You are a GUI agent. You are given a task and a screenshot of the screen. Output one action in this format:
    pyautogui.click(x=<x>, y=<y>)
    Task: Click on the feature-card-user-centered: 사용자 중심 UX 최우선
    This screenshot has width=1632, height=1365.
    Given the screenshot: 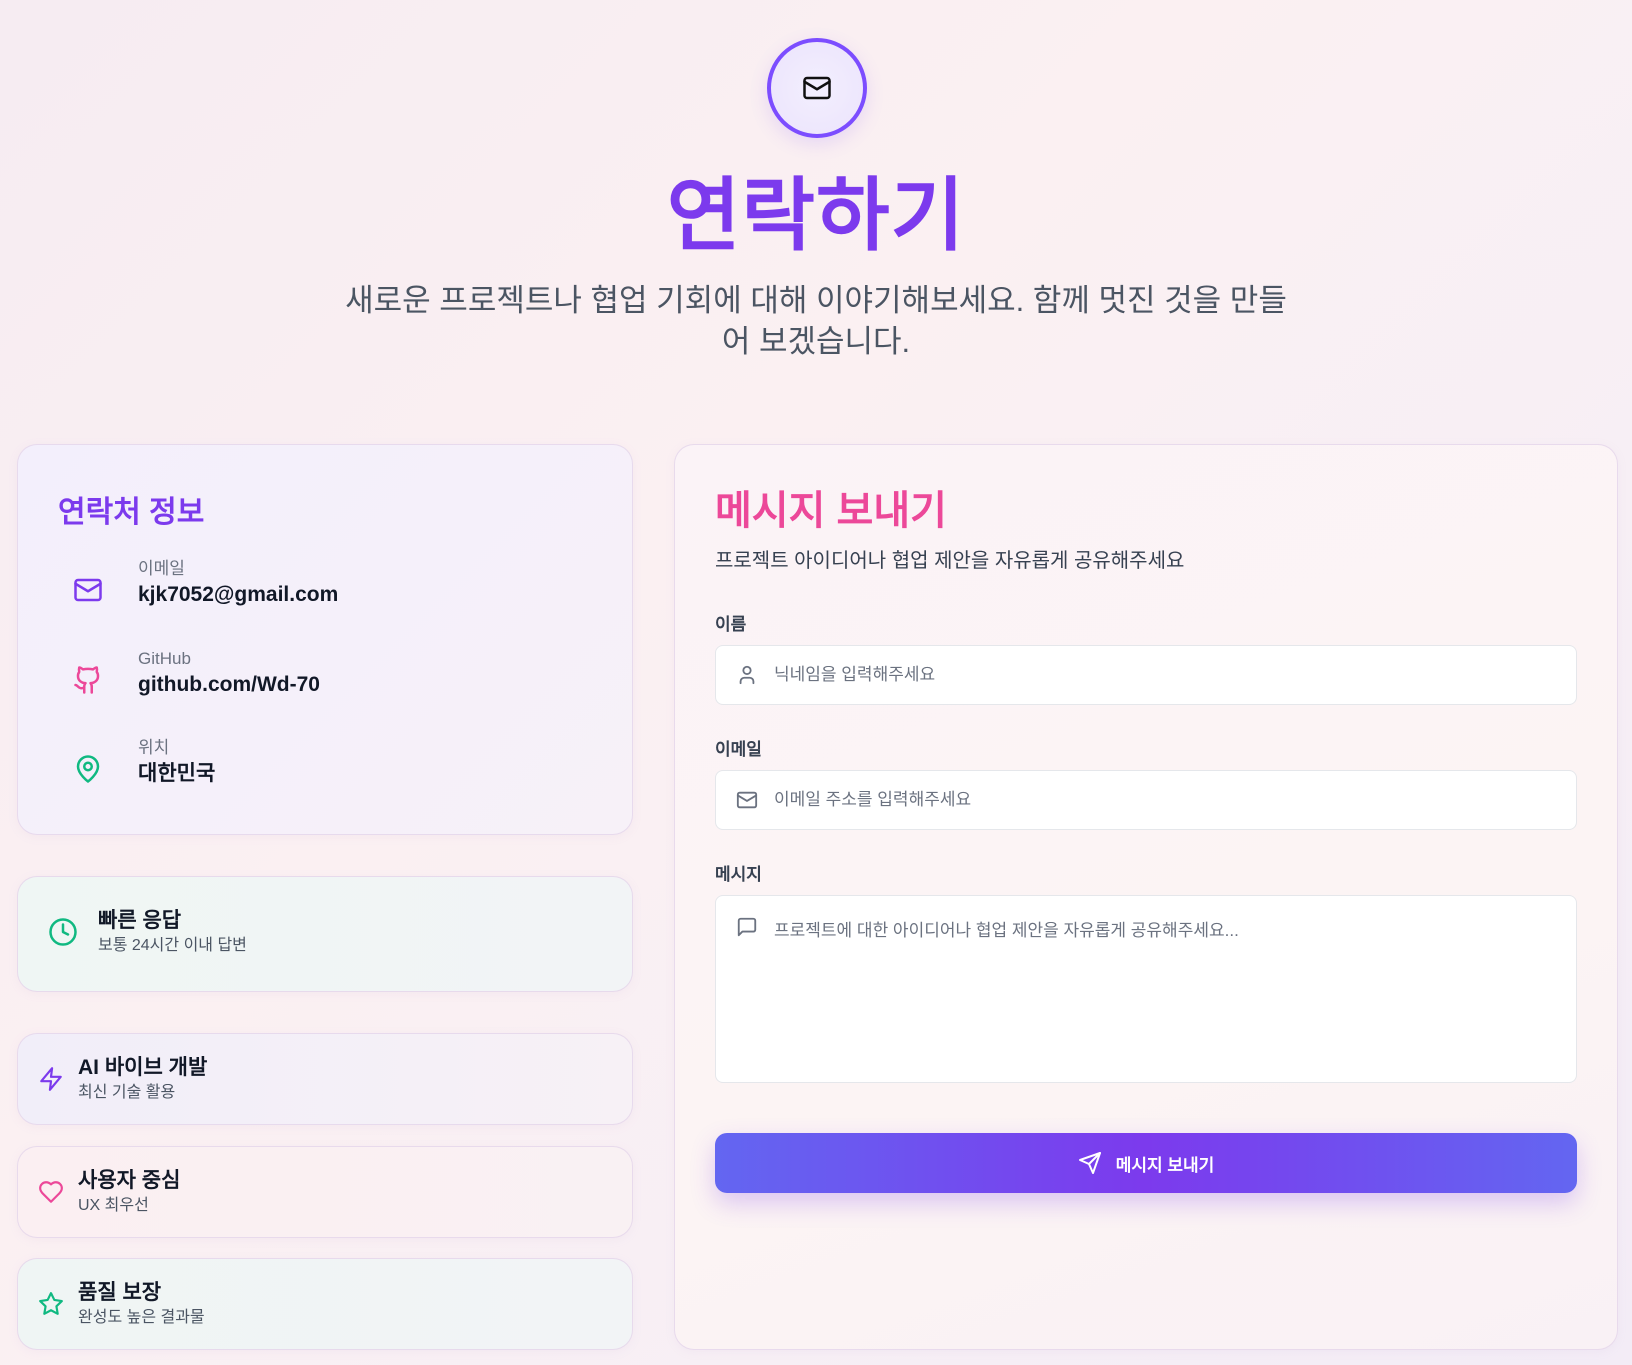 What is the action you would take?
    pyautogui.click(x=325, y=1192)
    